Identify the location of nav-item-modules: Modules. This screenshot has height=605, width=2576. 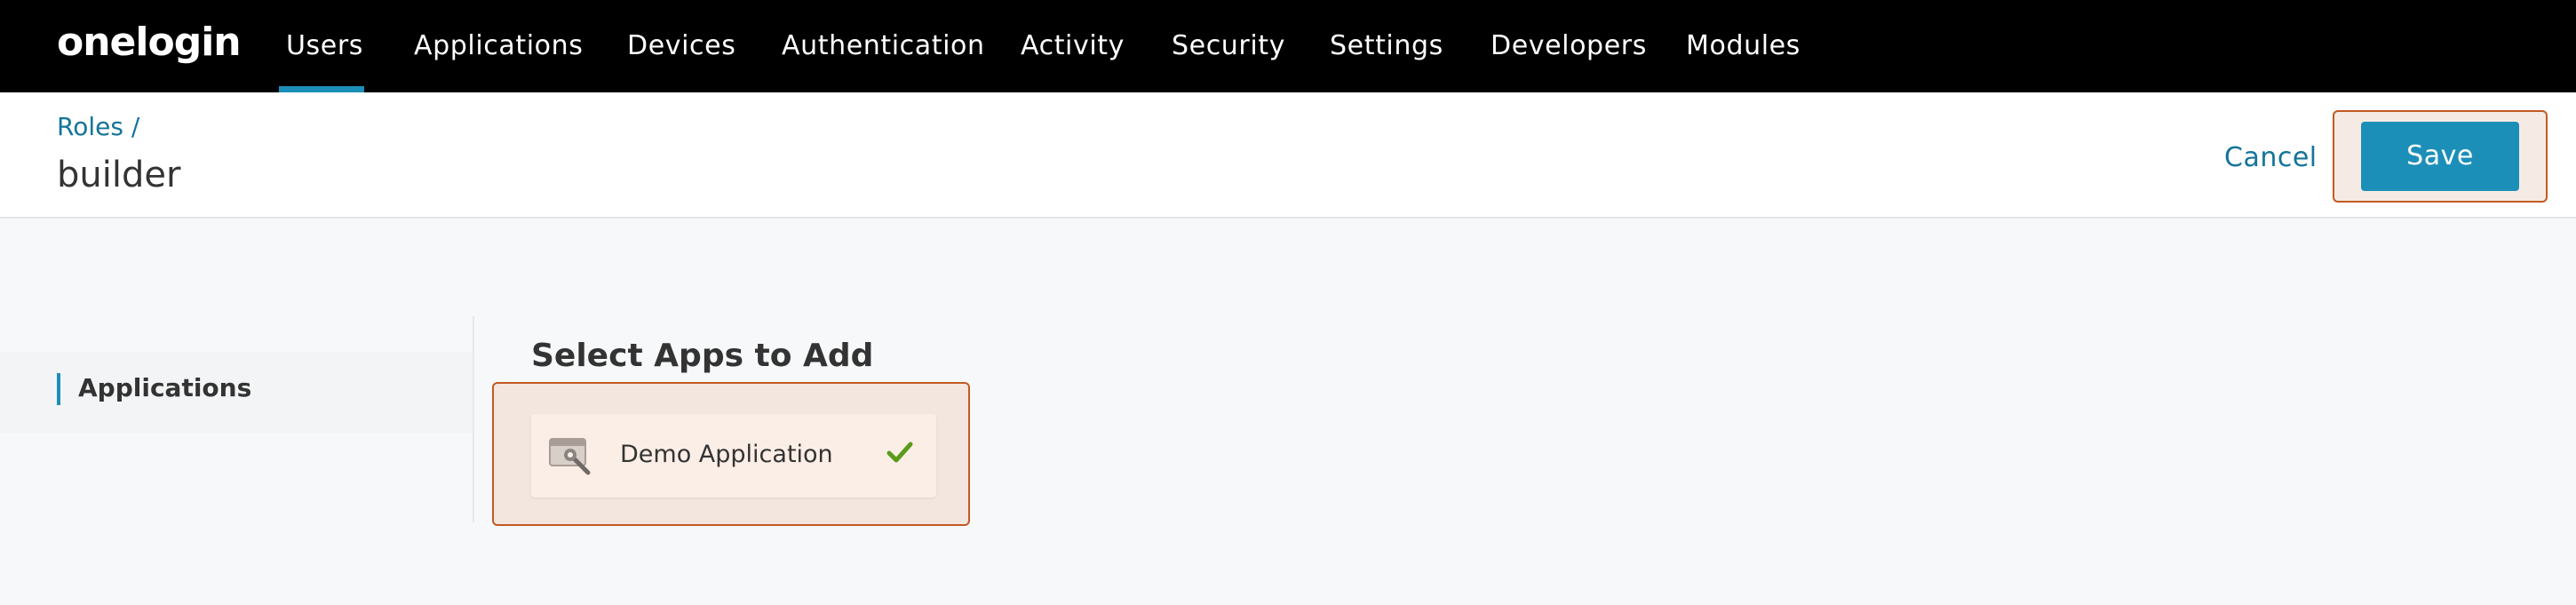
(1743, 46).